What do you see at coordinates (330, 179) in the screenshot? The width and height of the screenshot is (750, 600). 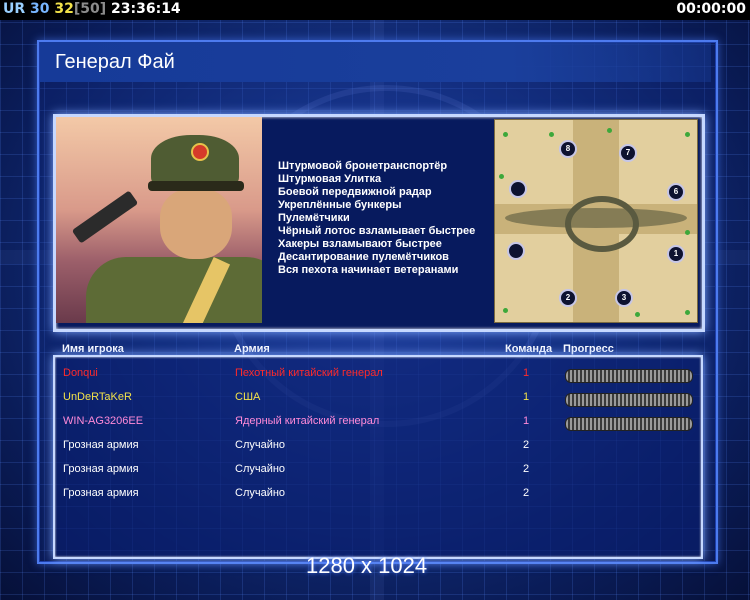 I see `bonus-item: Штурмовая Улитка` at bounding box center [330, 179].